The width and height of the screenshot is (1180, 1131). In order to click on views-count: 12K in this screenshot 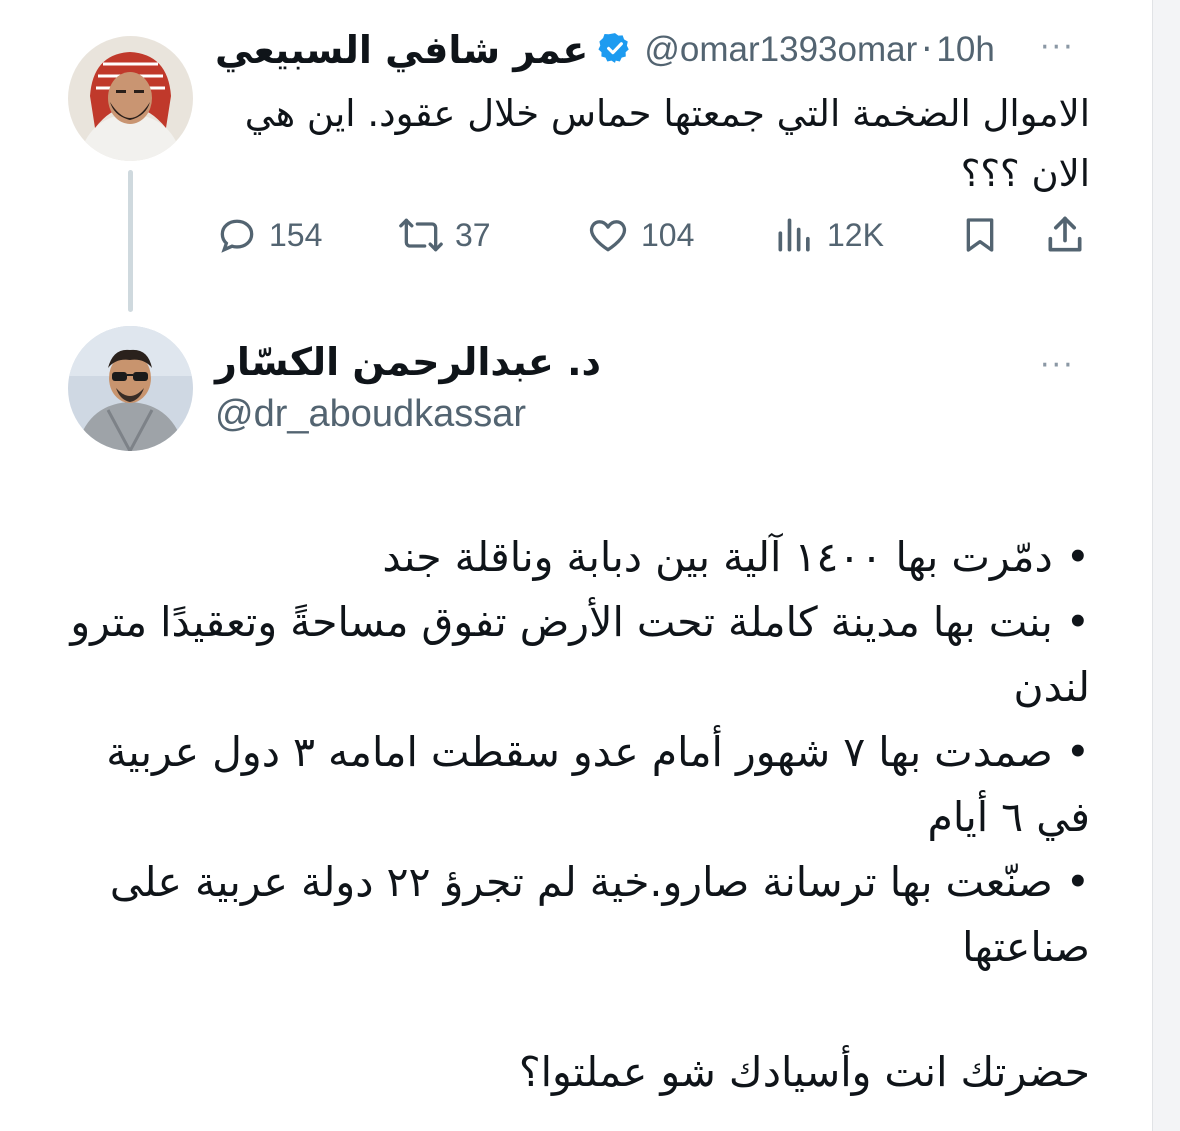, I will do `click(855, 234)`.